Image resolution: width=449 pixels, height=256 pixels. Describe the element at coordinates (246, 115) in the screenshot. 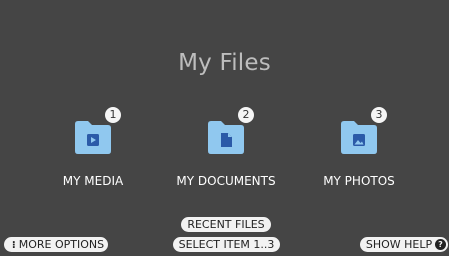

I see `tile-badge: 2` at that location.